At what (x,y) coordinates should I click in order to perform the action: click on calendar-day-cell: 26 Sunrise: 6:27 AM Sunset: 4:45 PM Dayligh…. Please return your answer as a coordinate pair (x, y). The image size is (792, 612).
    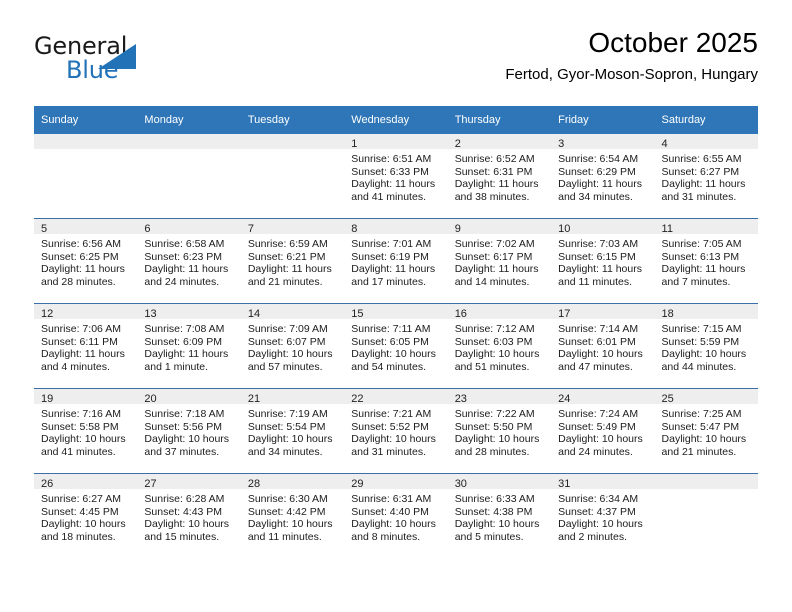
    Looking at the image, I should click on (86, 516).